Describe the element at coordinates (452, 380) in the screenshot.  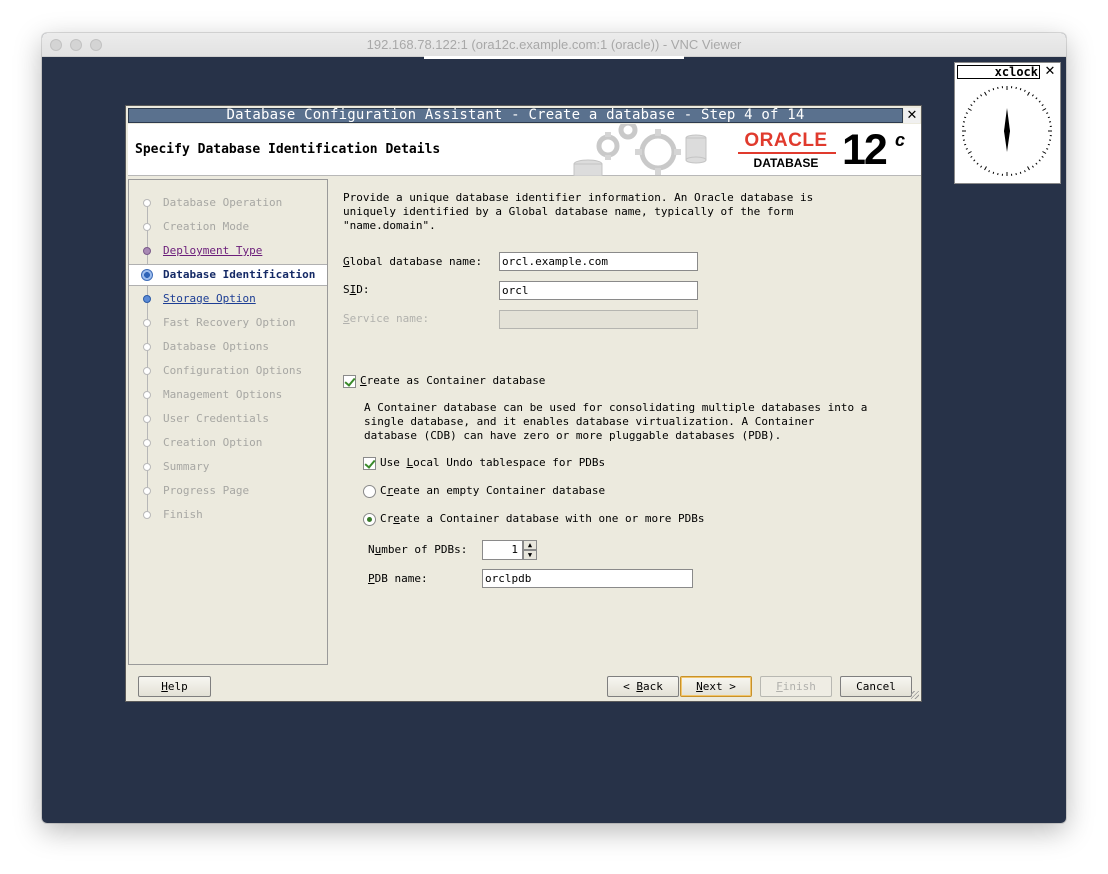
I see `create-container-label: Create as Container database` at that location.